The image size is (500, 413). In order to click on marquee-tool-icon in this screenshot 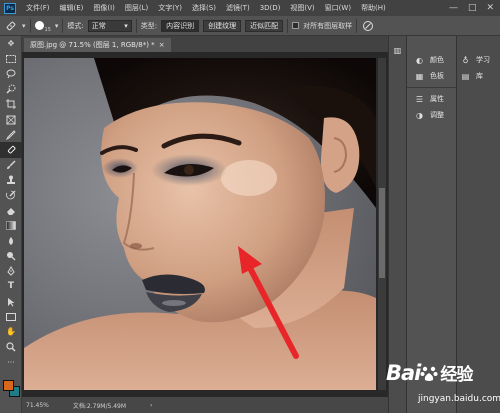, I will do `click(11, 58)`.